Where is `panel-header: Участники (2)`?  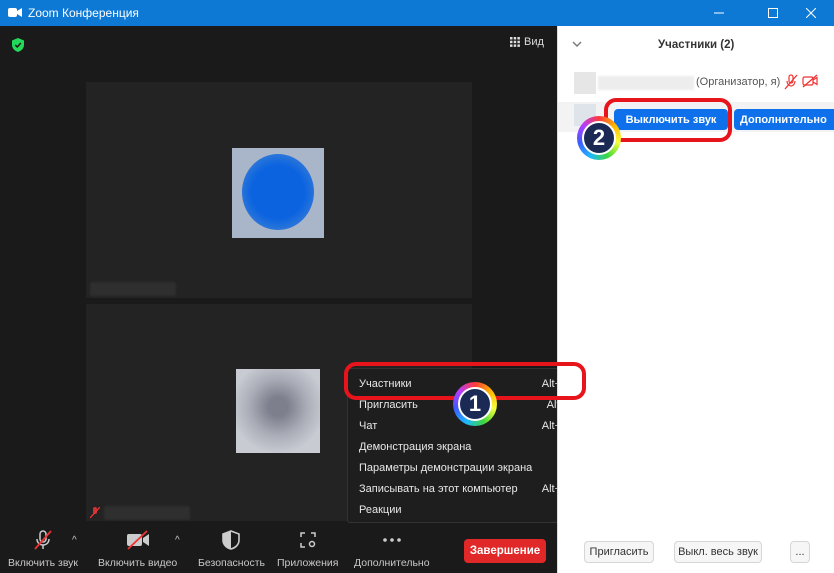 panel-header: Участники (2) is located at coordinates (696, 45).